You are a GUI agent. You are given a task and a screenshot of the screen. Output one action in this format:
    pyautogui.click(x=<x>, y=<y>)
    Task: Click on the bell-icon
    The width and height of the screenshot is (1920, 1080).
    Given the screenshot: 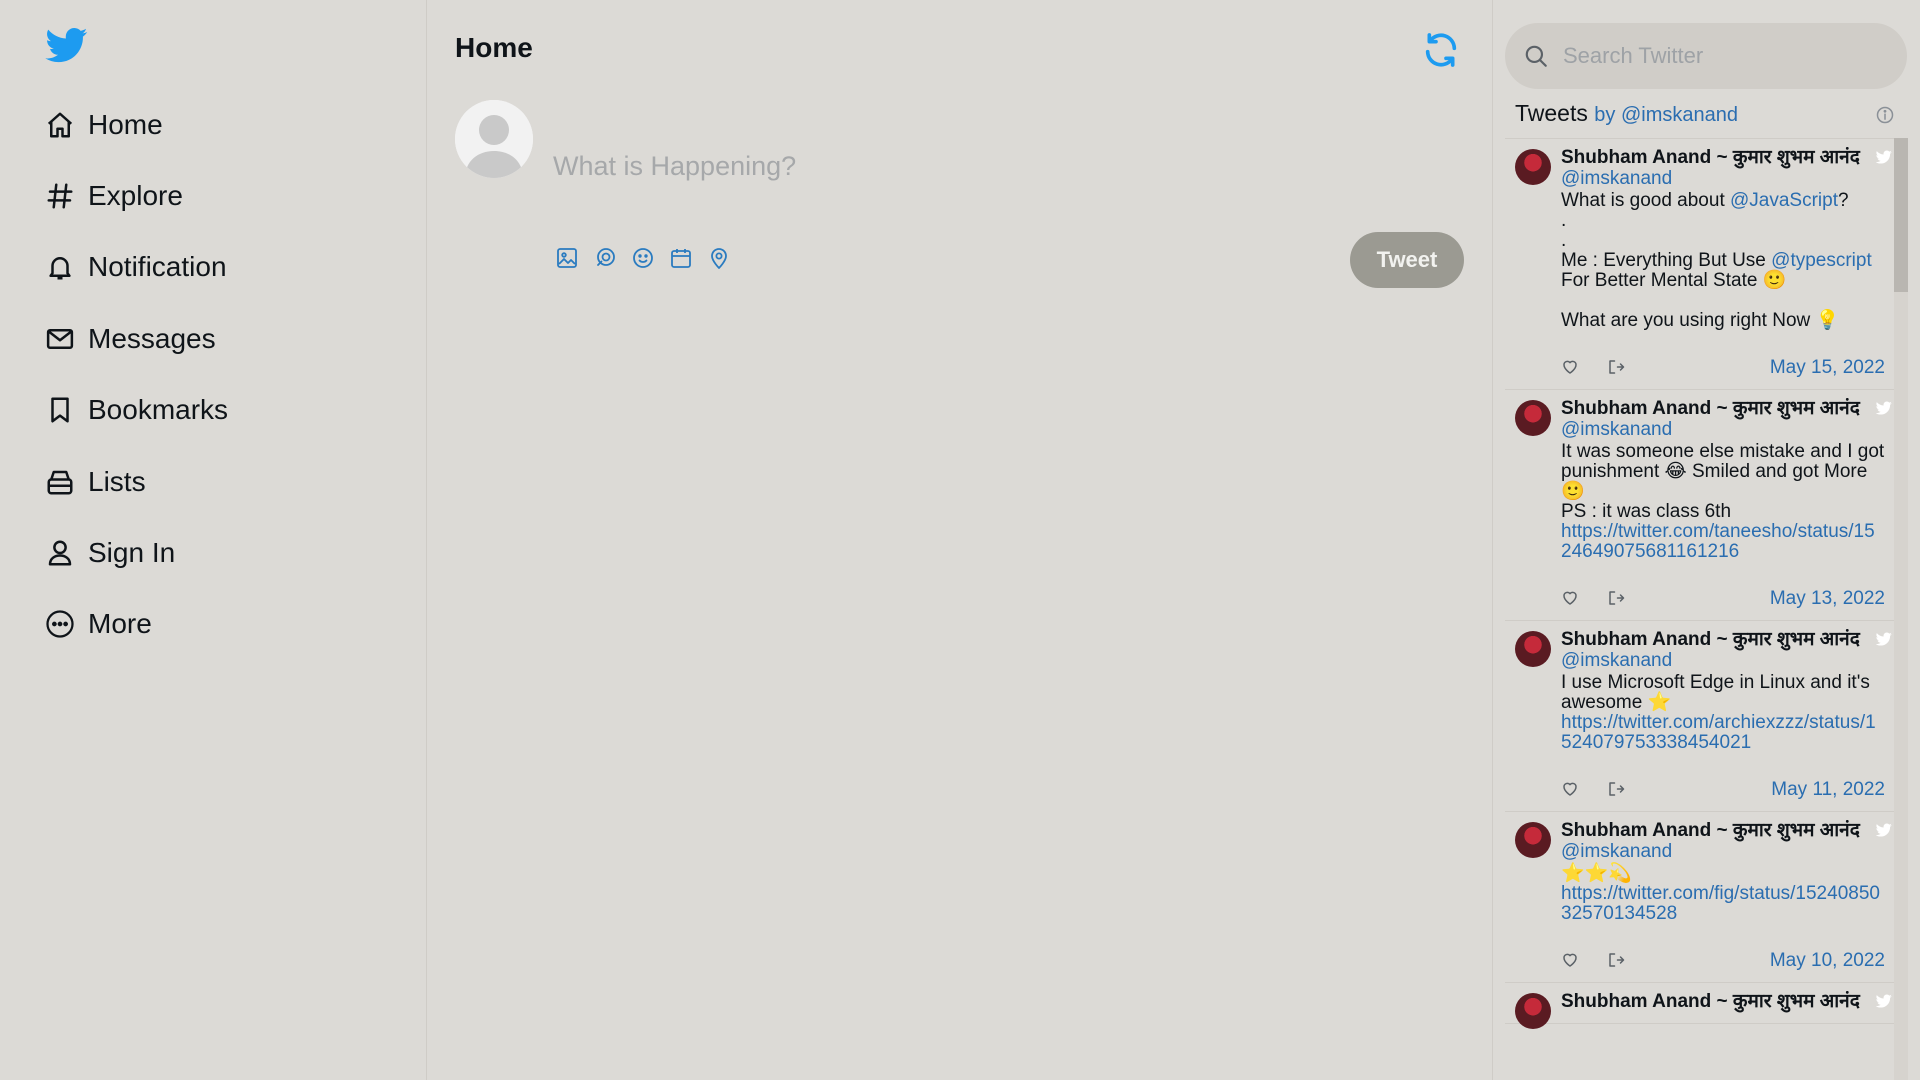 What is the action you would take?
    pyautogui.click(x=60, y=267)
    